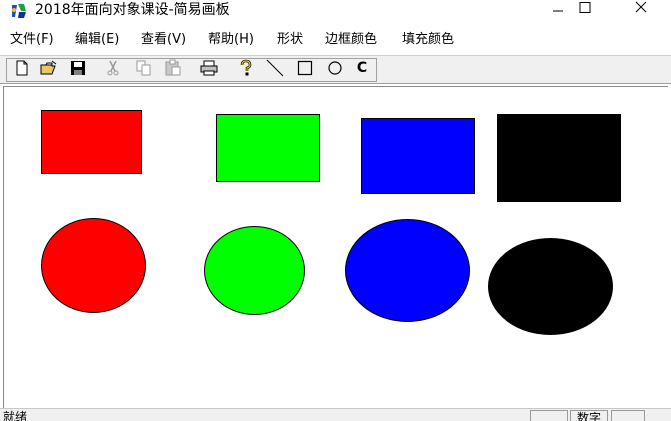  I want to click on red-ellipse, so click(93, 265).